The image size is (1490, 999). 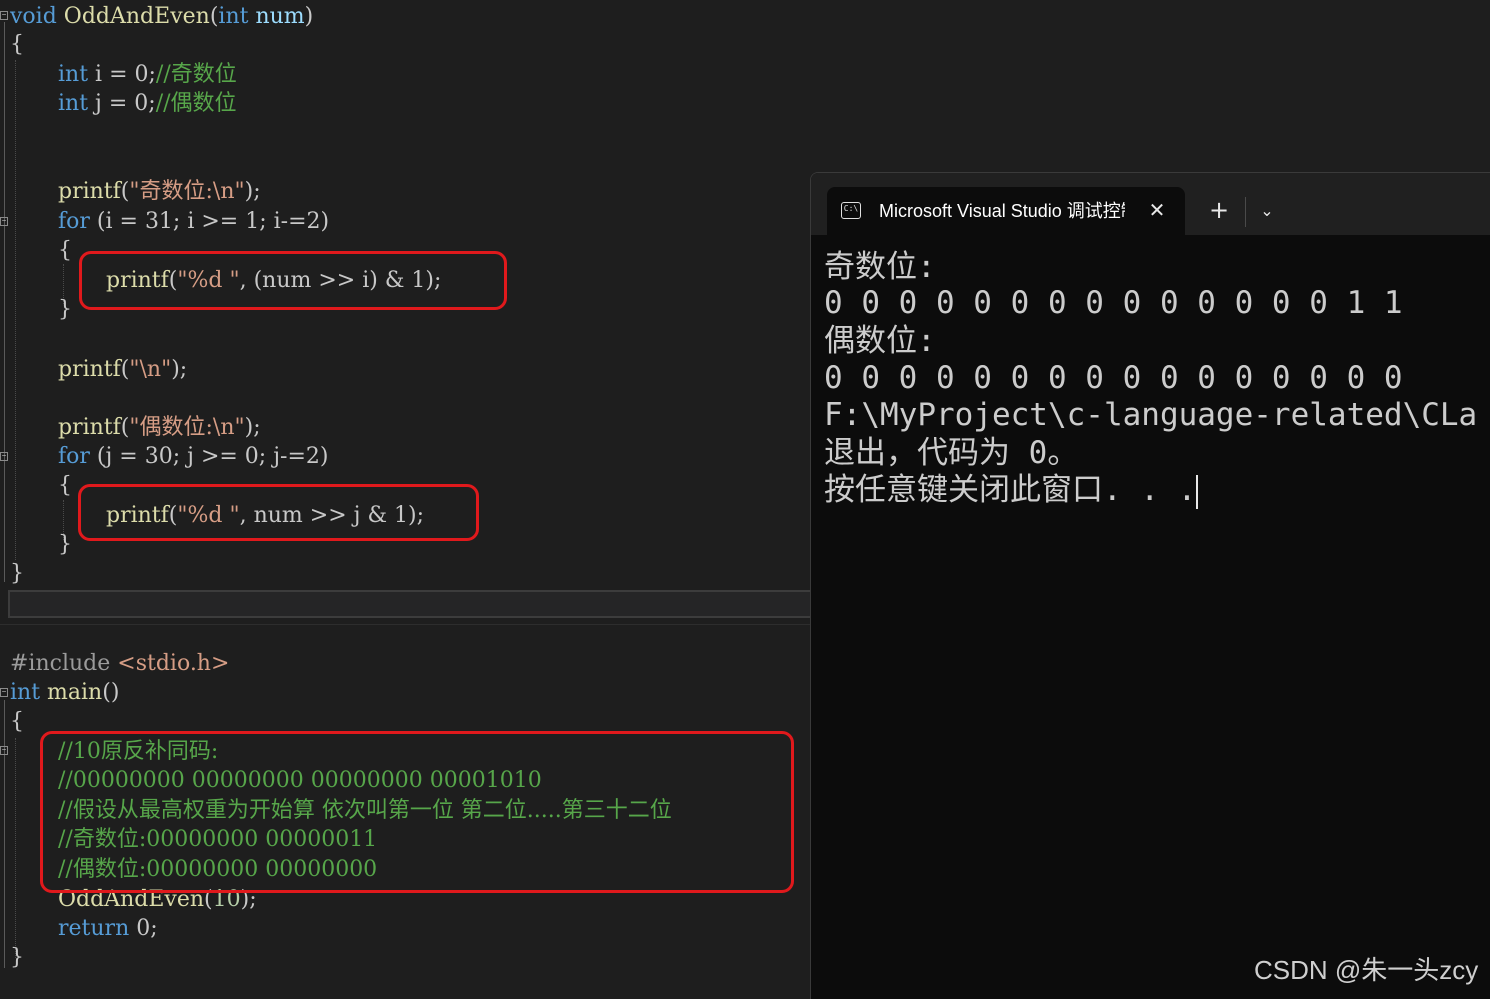 What do you see at coordinates (187, 191) in the screenshot?
I see `string-literal: "奇数位:\n"` at bounding box center [187, 191].